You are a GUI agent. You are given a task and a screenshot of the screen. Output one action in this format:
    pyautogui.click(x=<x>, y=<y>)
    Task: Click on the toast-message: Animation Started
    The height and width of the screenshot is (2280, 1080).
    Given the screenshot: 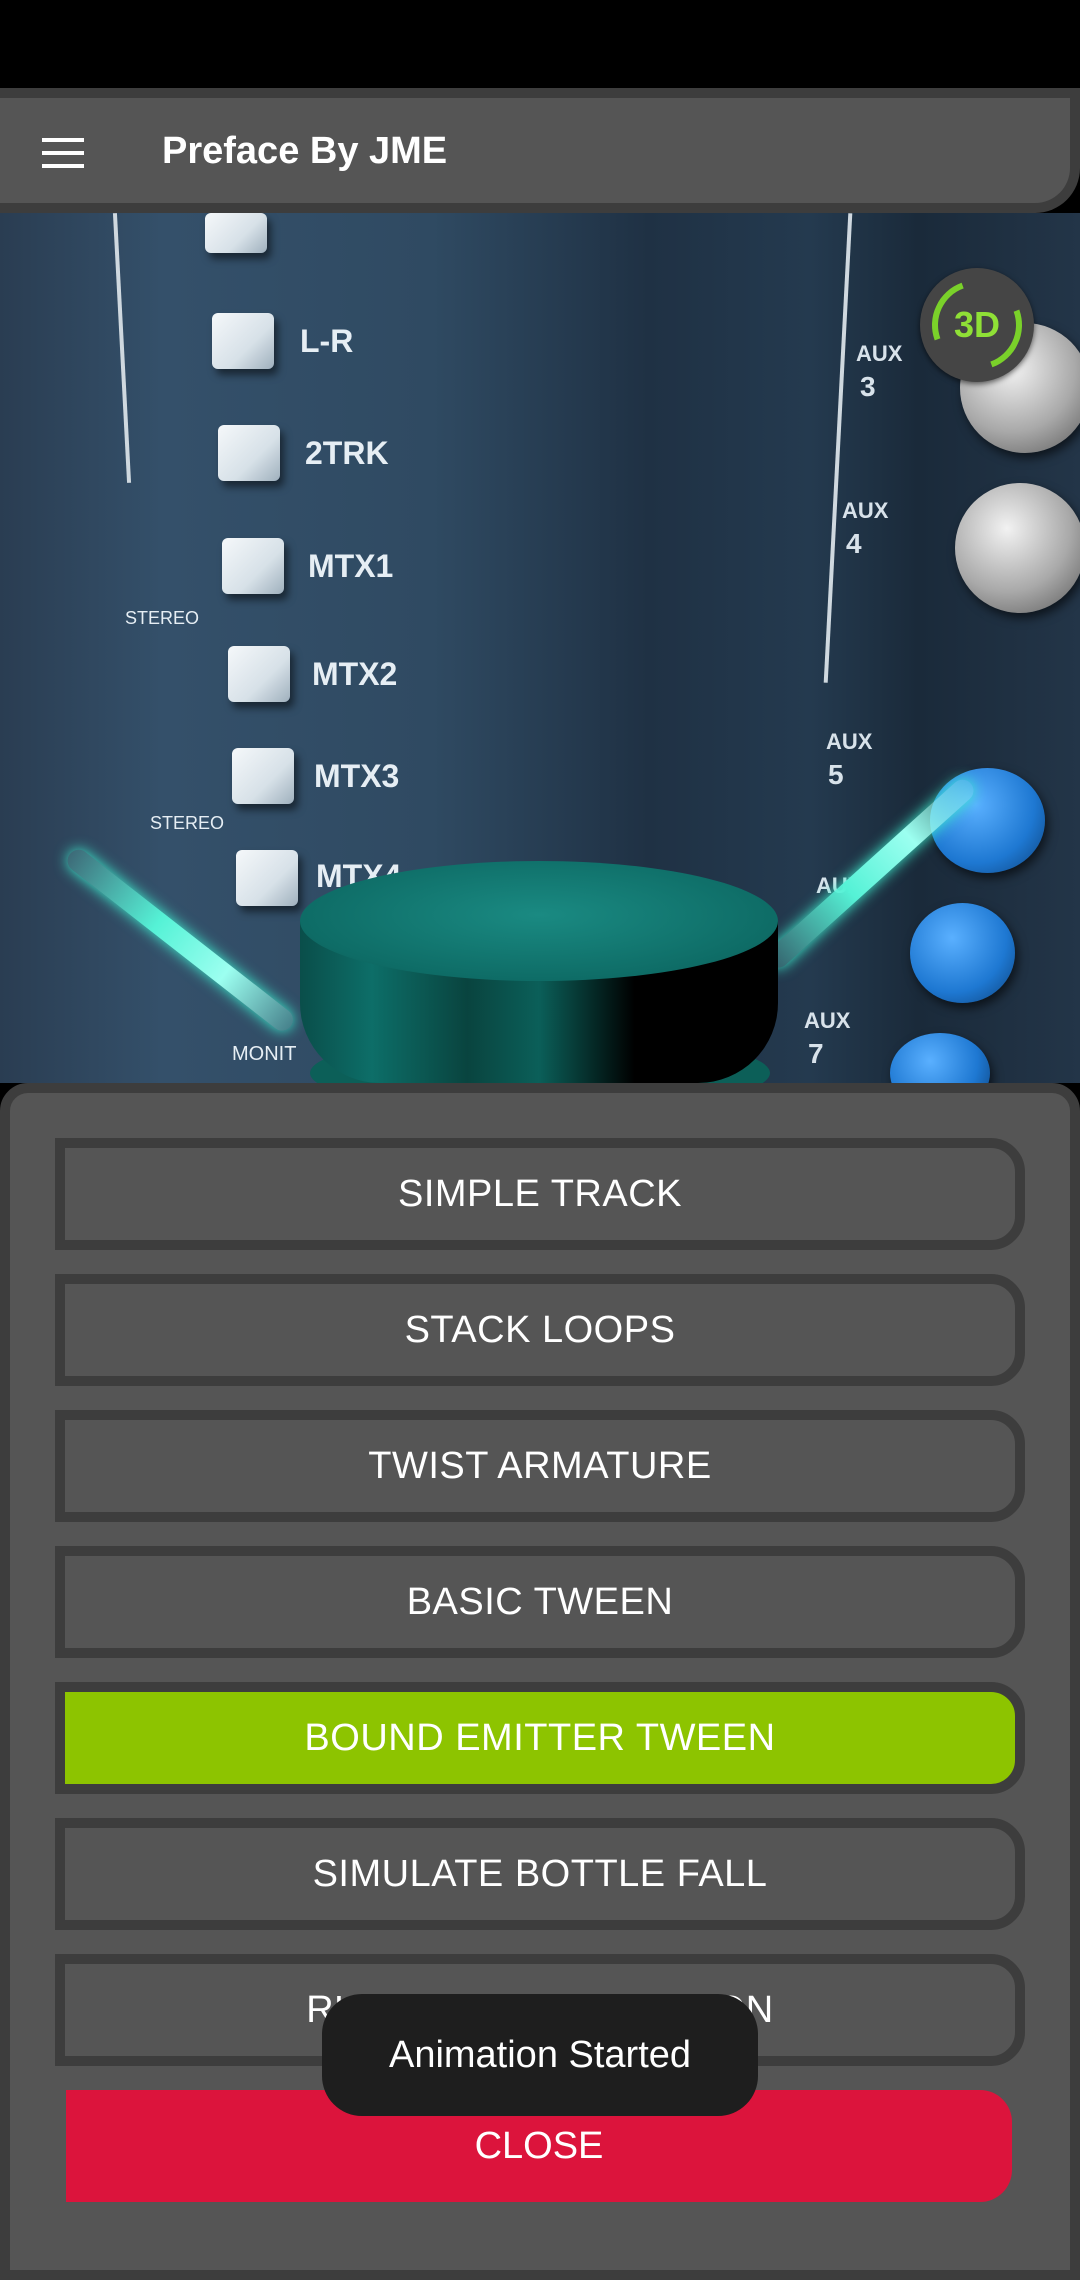 What is the action you would take?
    pyautogui.click(x=540, y=2055)
    